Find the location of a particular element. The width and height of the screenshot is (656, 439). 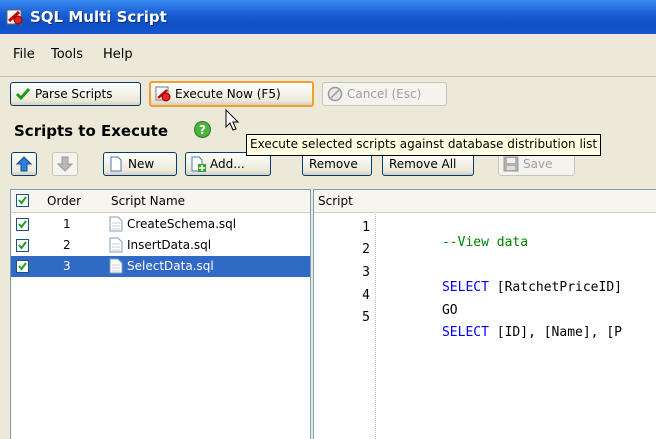

menu-help: Help is located at coordinates (118, 54).